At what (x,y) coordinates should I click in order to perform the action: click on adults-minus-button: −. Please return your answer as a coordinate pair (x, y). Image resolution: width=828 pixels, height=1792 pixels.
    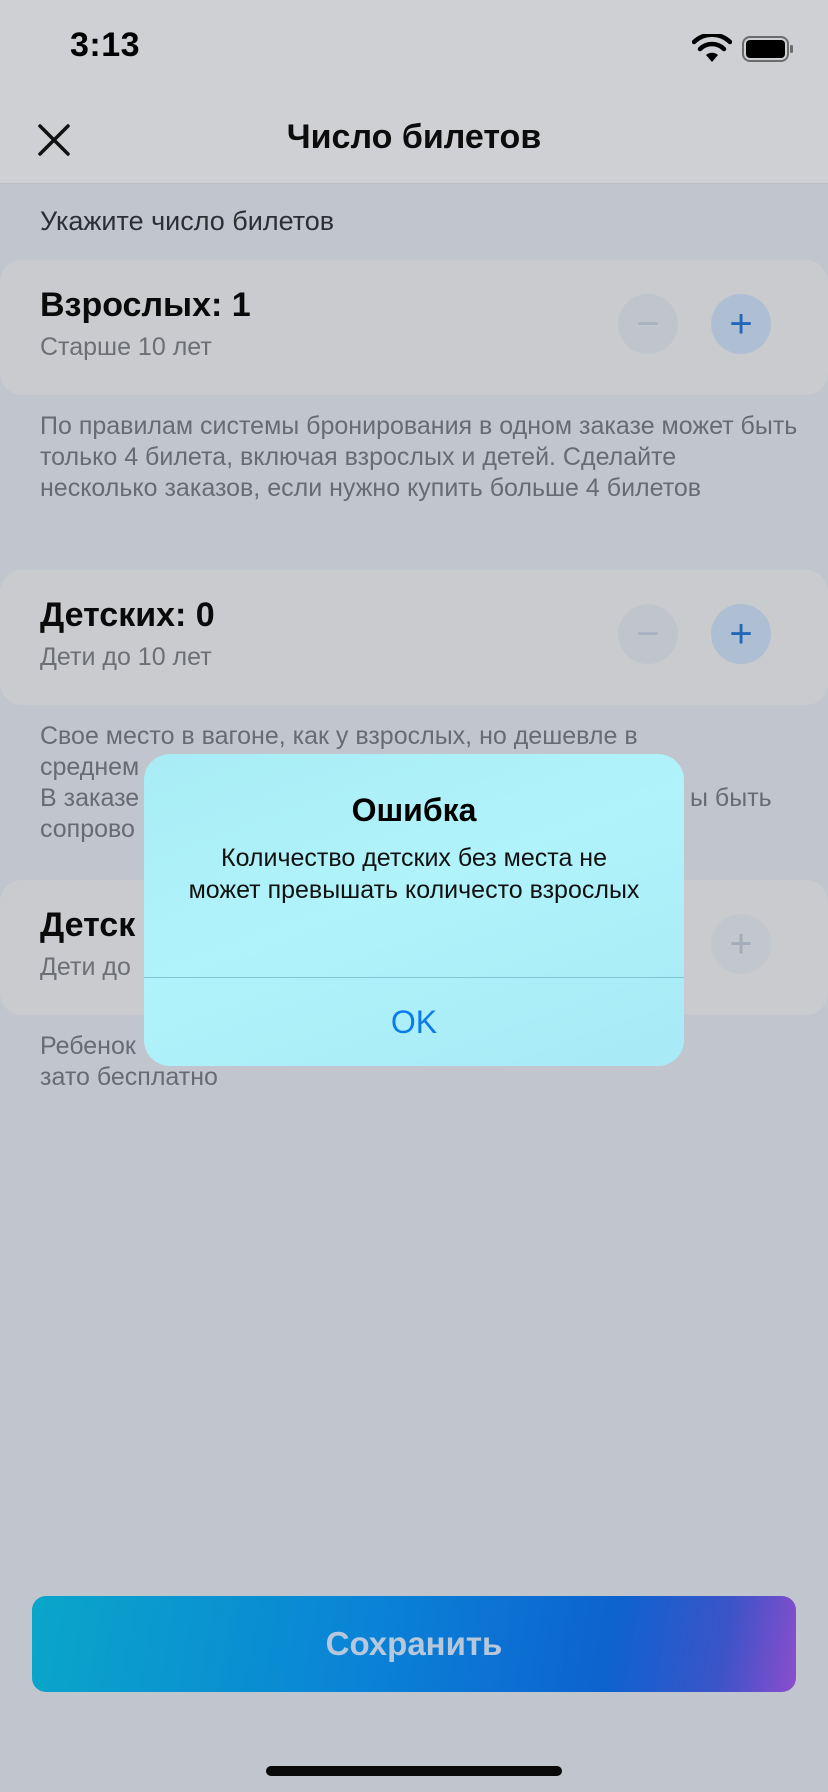
    Looking at the image, I should click on (648, 324).